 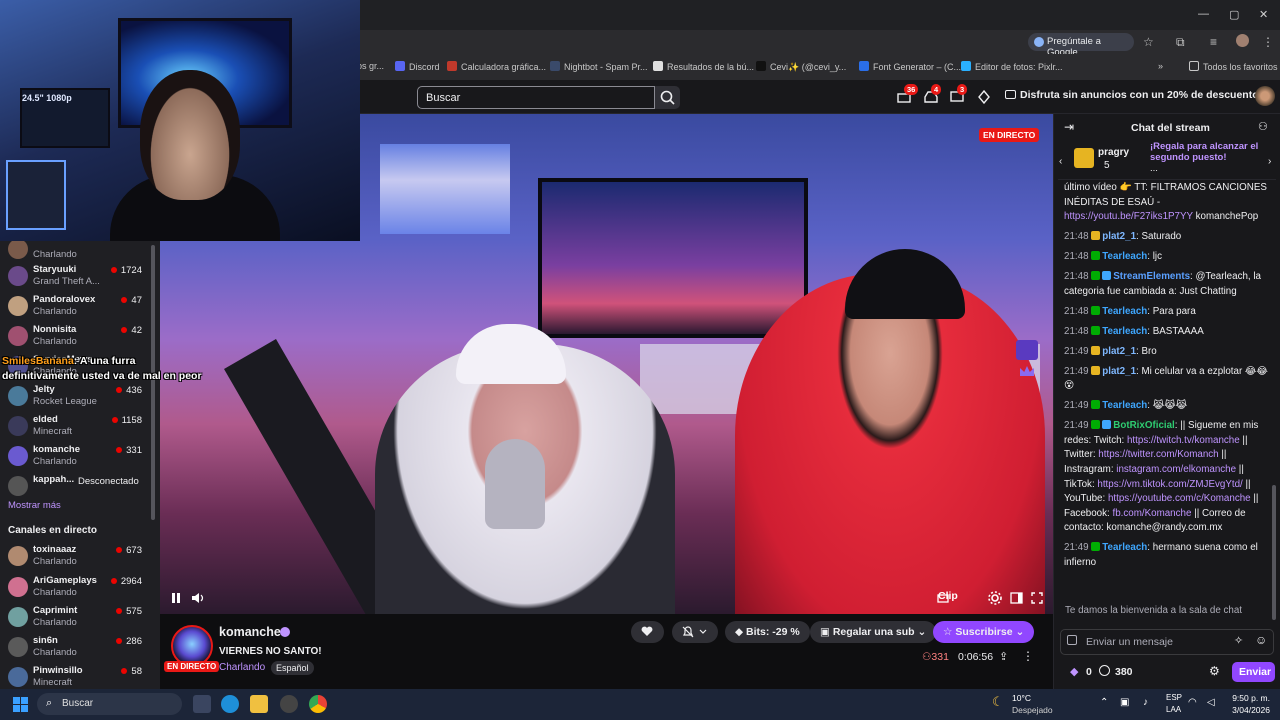 I want to click on chat-send-button: Enviar, so click(x=1253, y=672).